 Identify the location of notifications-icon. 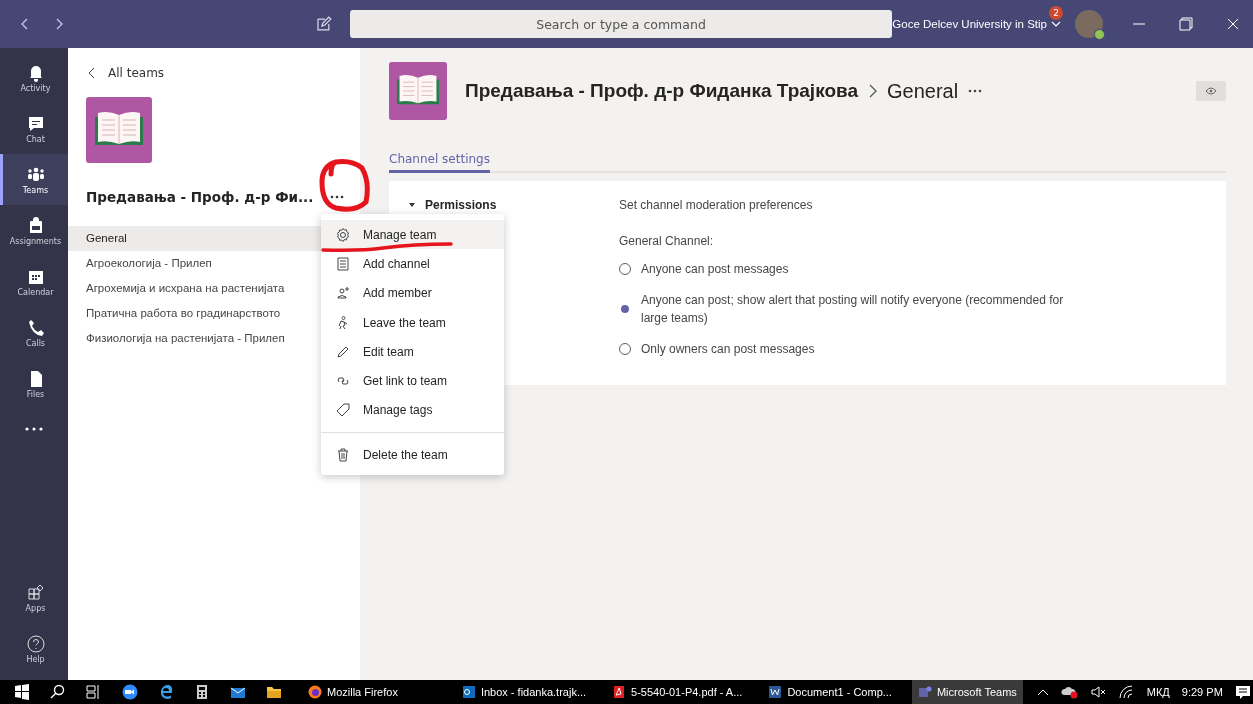
(1242, 692).